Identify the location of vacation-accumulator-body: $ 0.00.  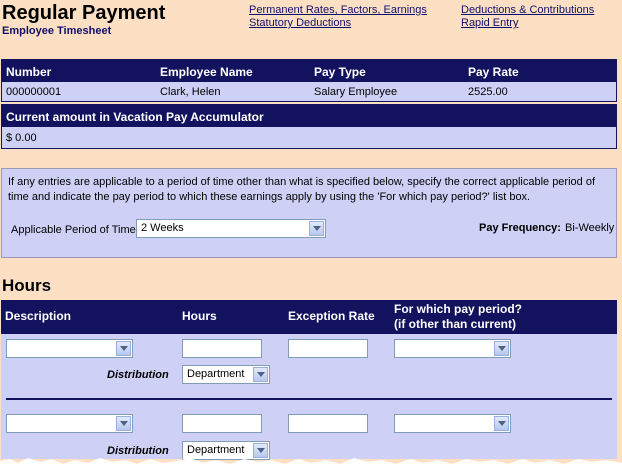
(309, 137).